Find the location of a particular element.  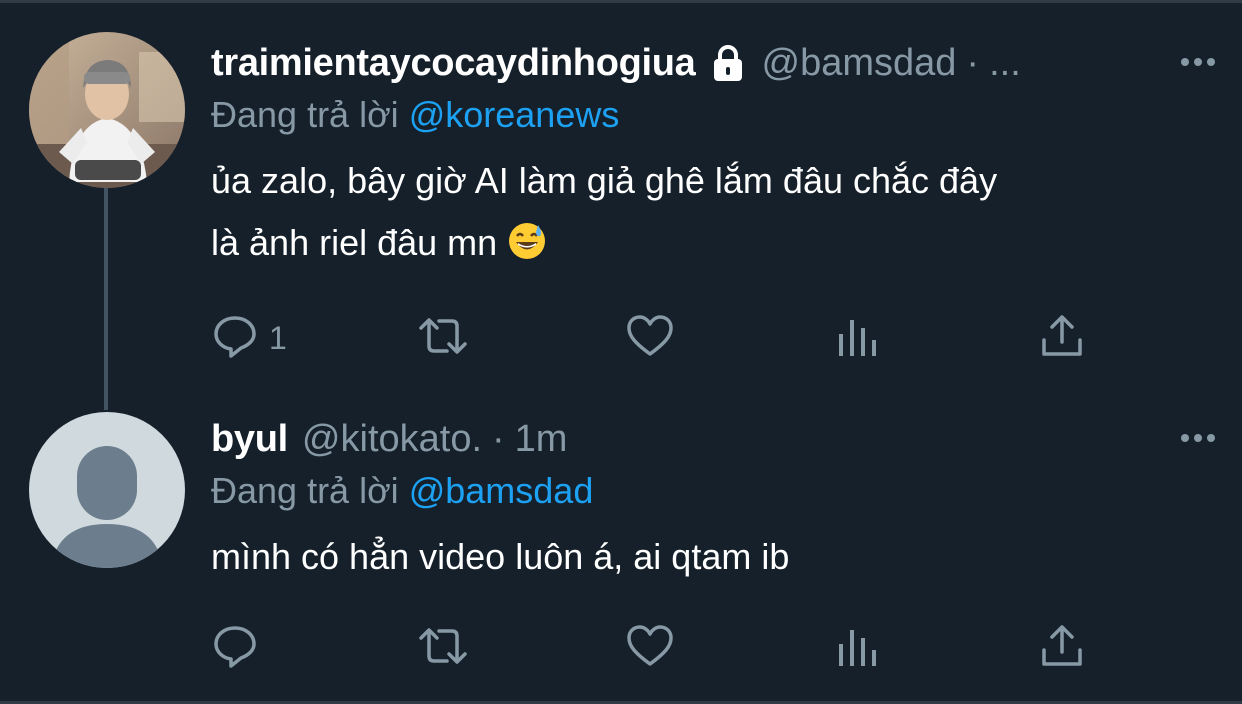

tweet-2-actions is located at coordinates (661, 648).